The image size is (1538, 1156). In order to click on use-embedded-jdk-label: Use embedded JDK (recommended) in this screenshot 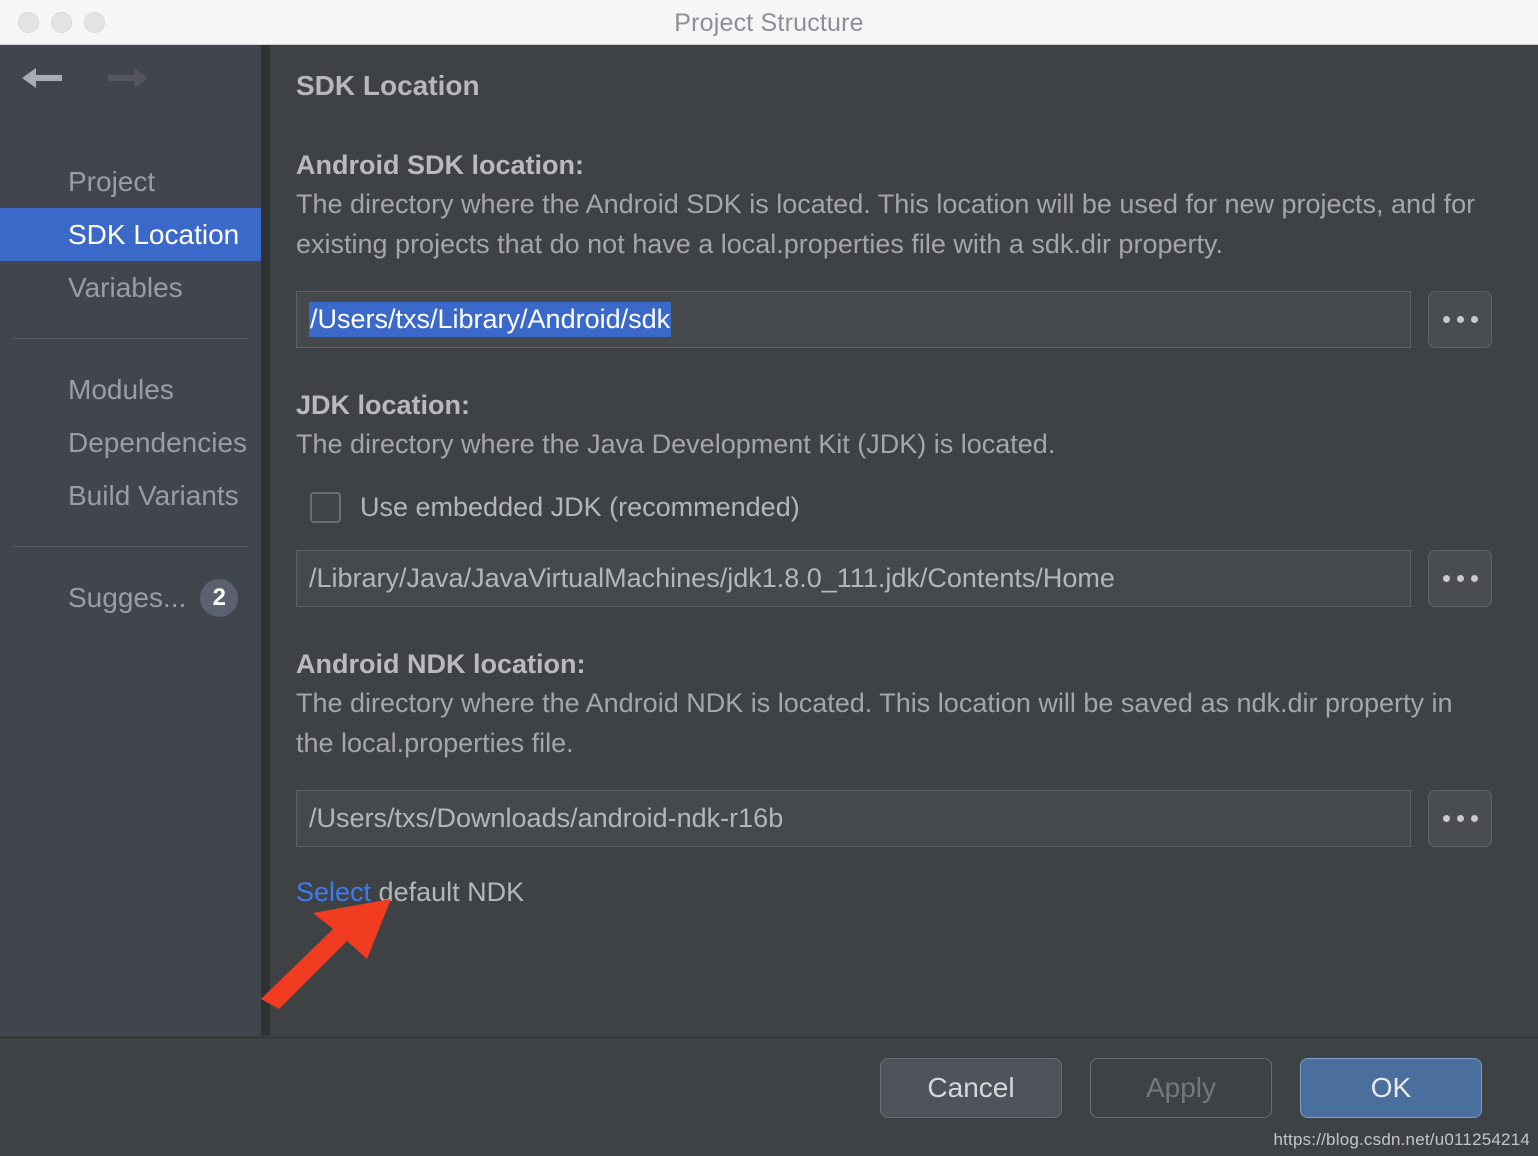, I will do `click(580, 507)`.